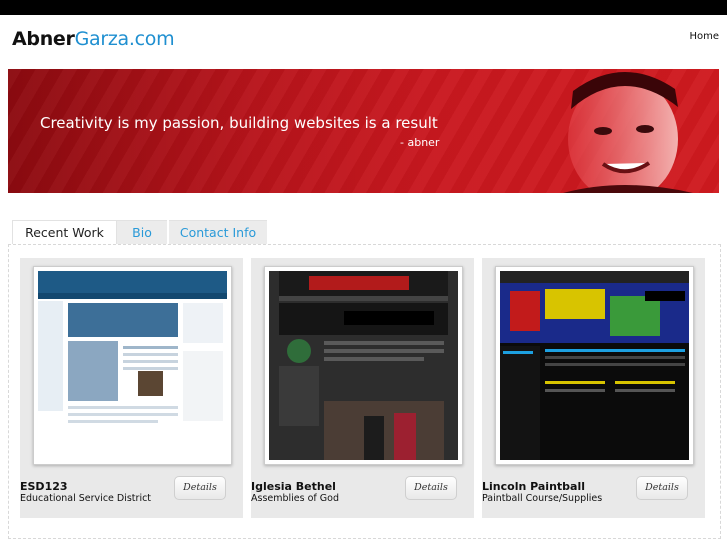 Image resolution: width=727 pixels, height=545 pixels. I want to click on tab-recent-work: Recent Work, so click(64, 232).